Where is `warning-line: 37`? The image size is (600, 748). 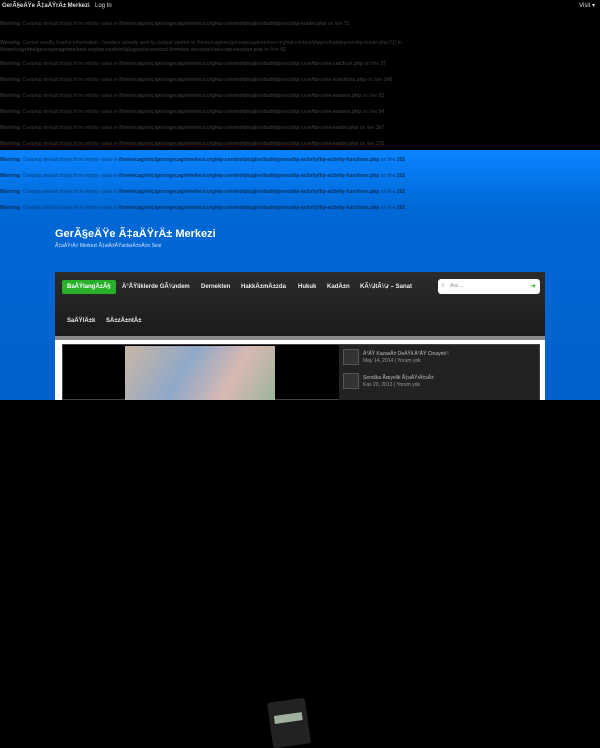 warning-line: 37 is located at coordinates (383, 64).